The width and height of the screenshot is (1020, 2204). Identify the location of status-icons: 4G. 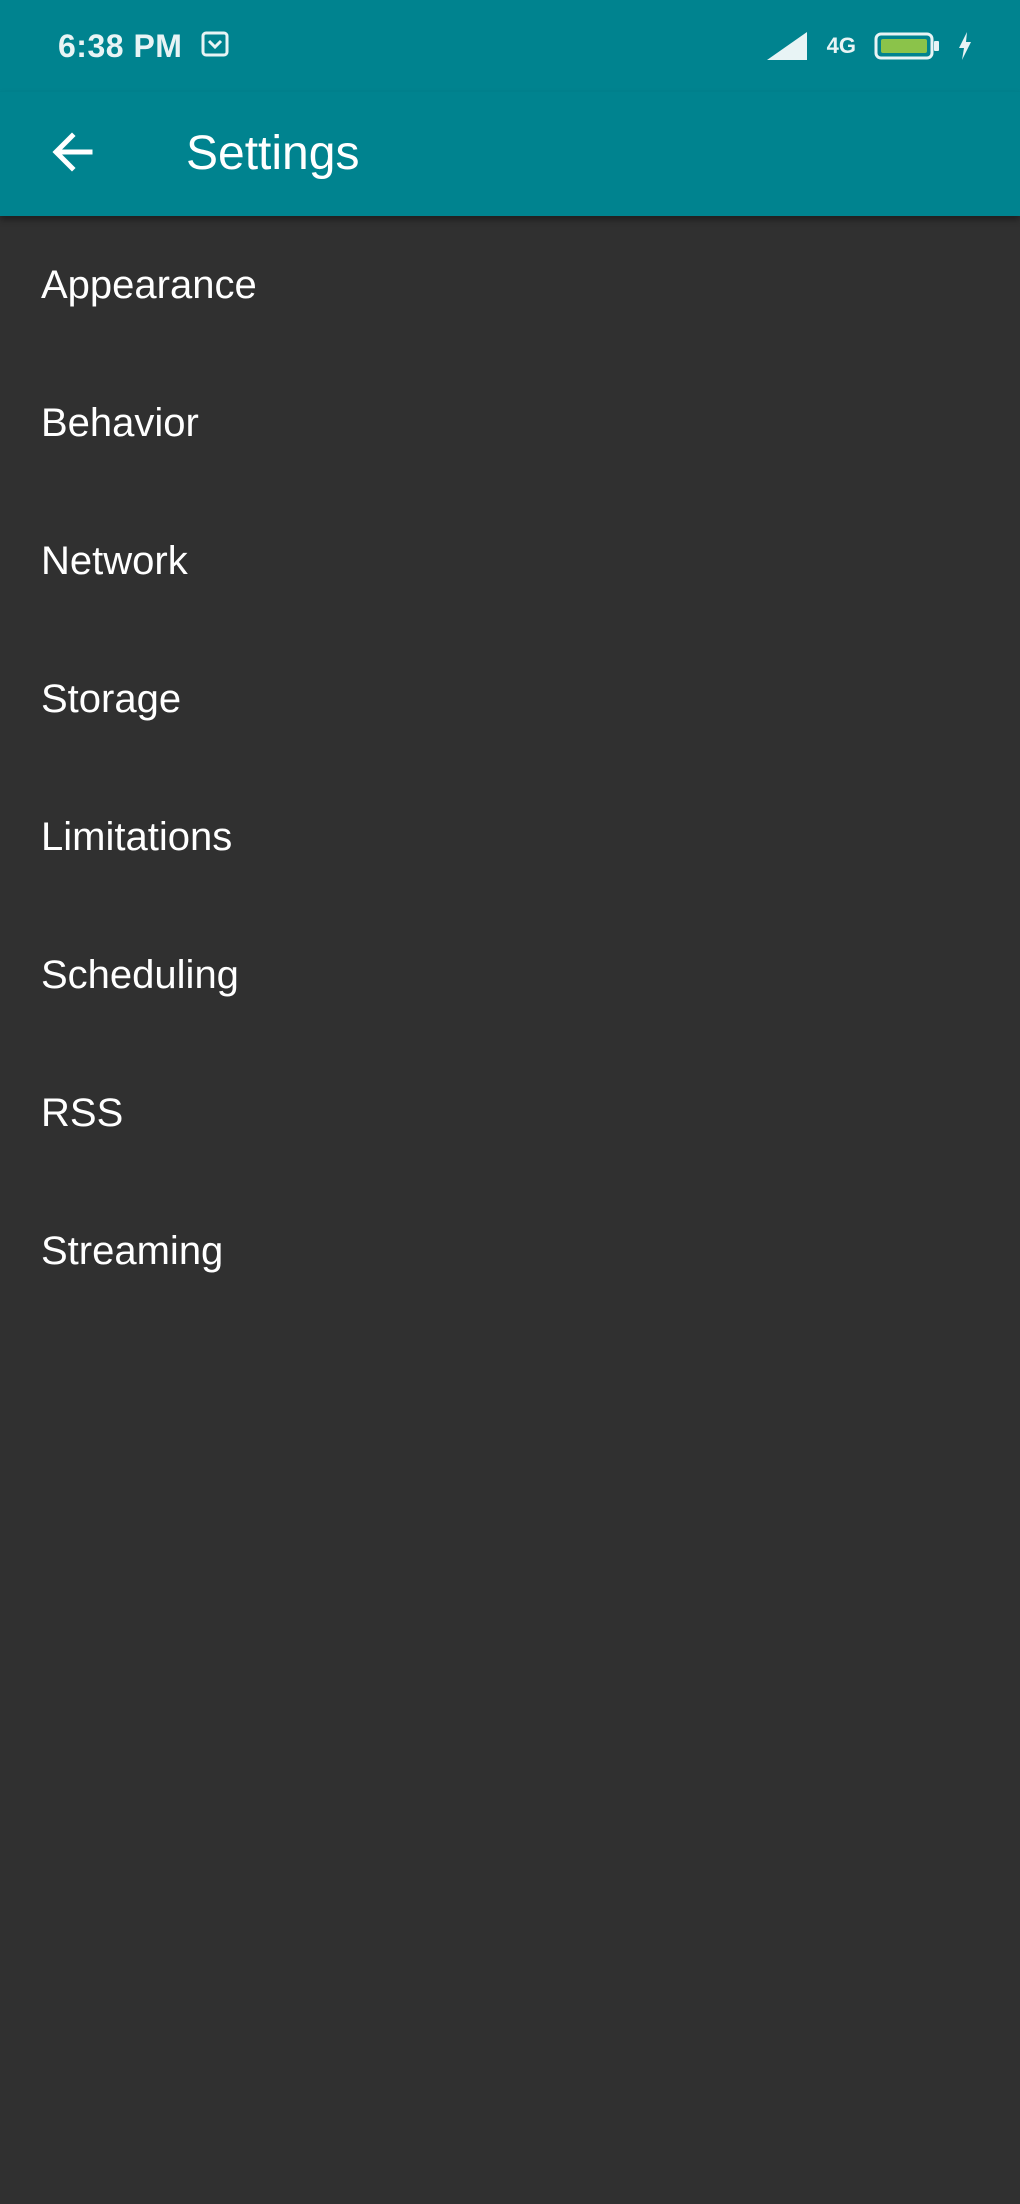
(868, 46).